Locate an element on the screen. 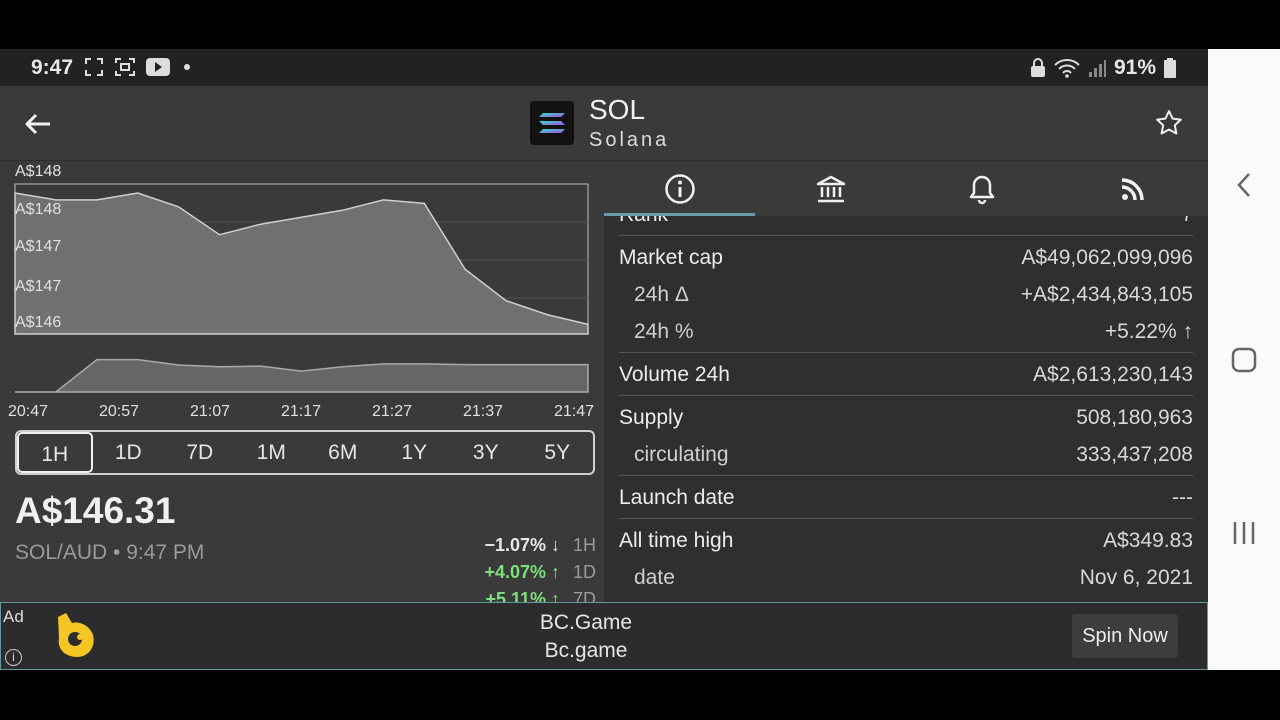 Image resolution: width=1280 pixels, height=720 pixels. battery-icon is located at coordinates (1170, 68).